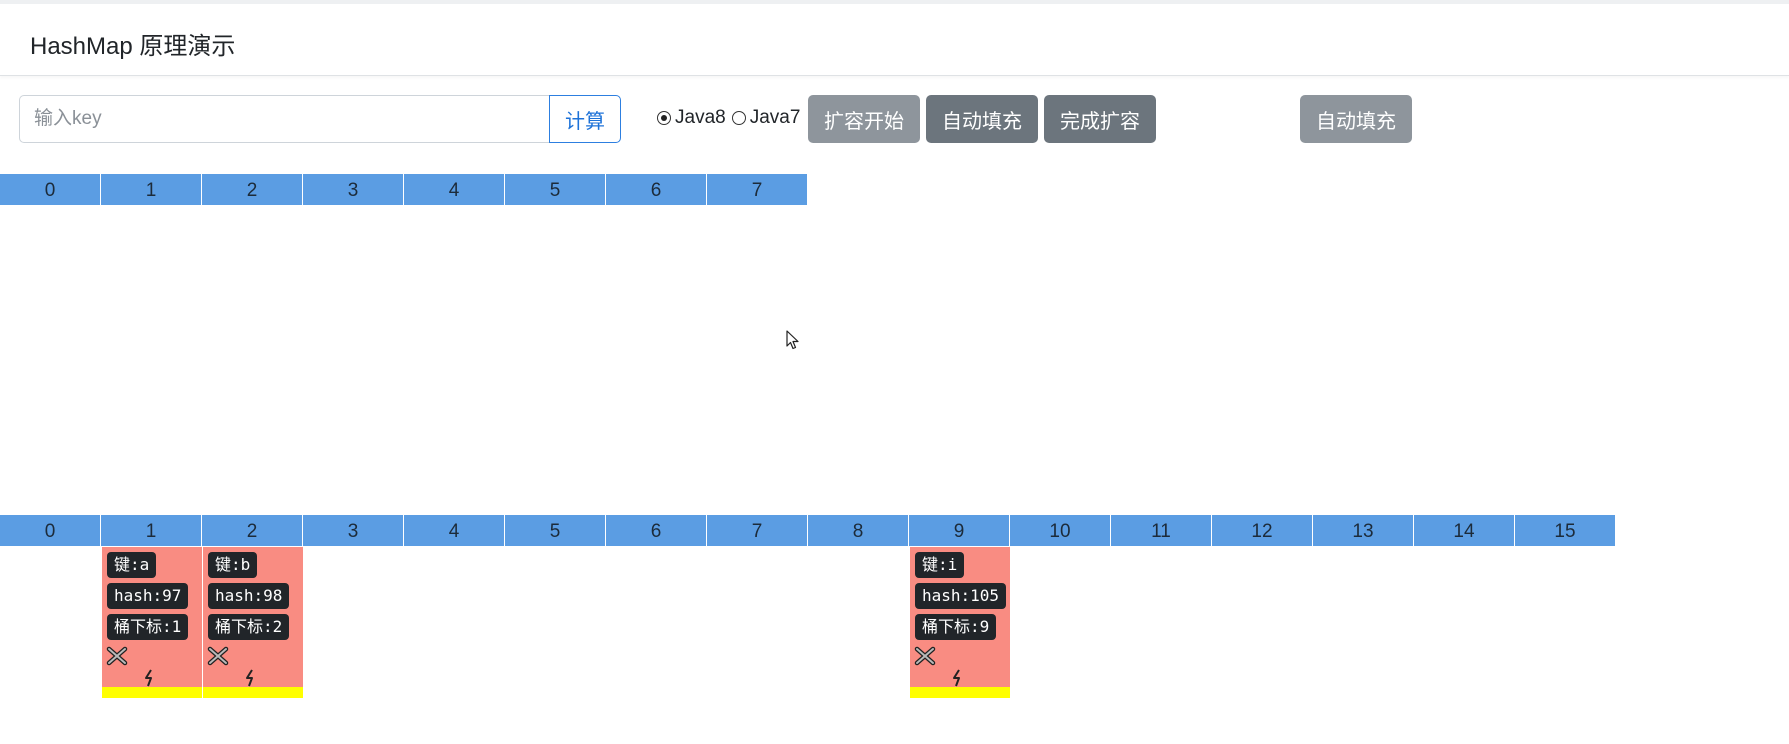 The width and height of the screenshot is (1789, 744). I want to click on navbar: HashMap 原理演示, so click(894, 40).